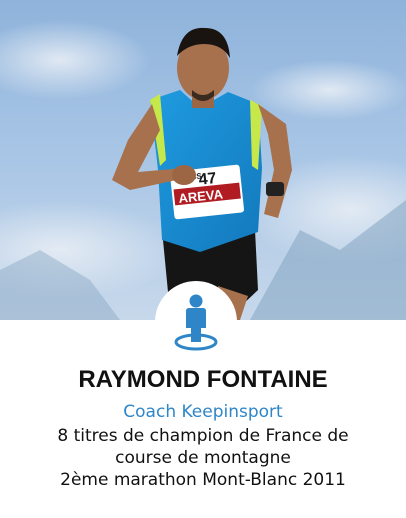 Image resolution: width=406 pixels, height=518 pixels. Describe the element at coordinates (203, 436) in the screenshot. I see `description-line: 8 titres de champion de France de` at that location.